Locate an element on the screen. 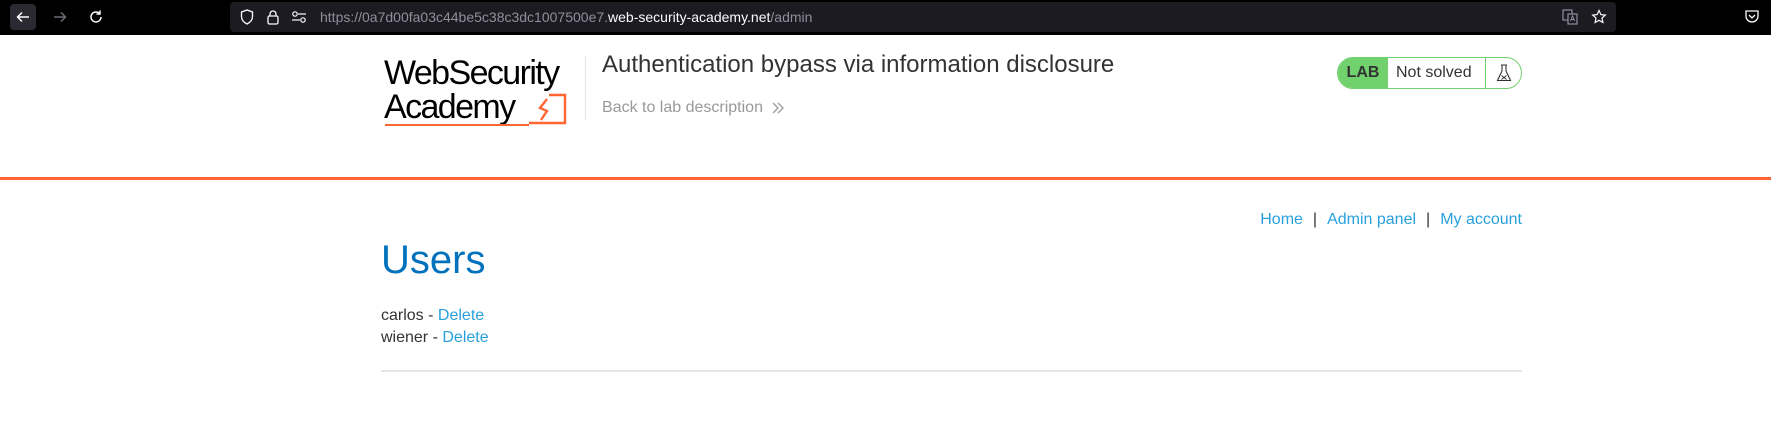 The image size is (1771, 438). lab-status-widget: LAB Not solved is located at coordinates (1429, 73).